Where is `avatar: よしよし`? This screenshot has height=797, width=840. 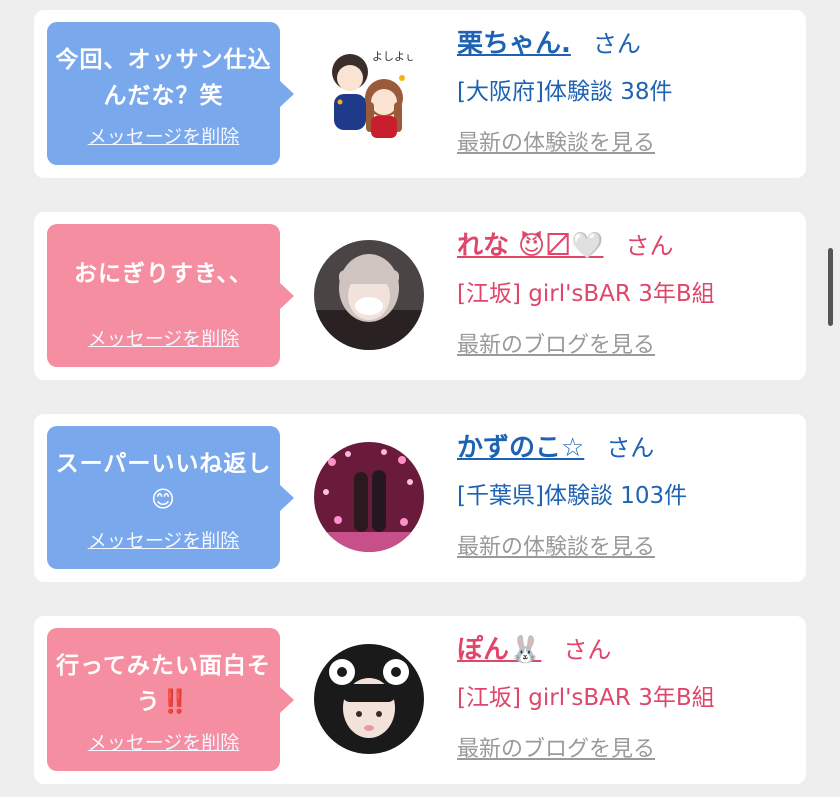 avatar: よしよし is located at coordinates (369, 93).